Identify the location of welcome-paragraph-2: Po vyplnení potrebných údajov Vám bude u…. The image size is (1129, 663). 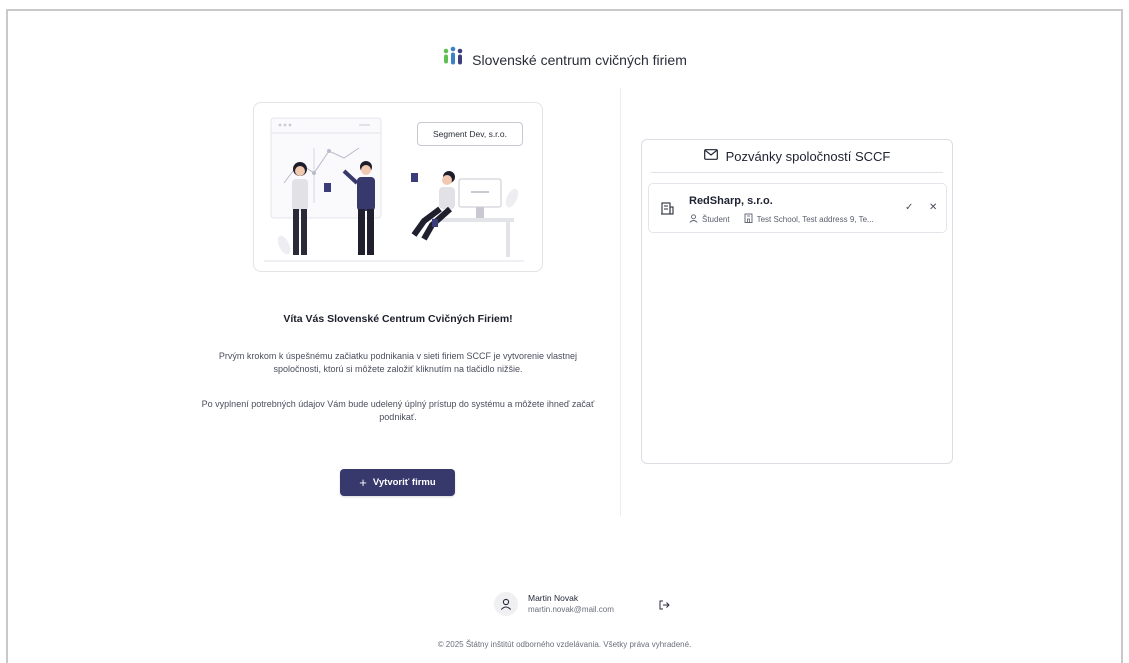
(398, 410).